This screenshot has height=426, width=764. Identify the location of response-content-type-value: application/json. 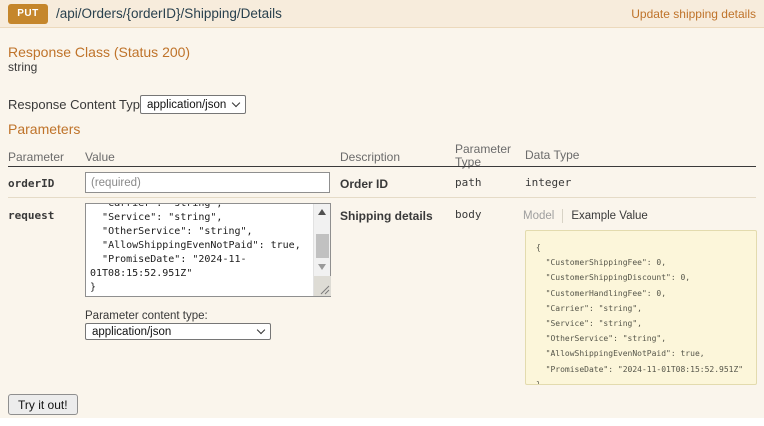
(187, 104).